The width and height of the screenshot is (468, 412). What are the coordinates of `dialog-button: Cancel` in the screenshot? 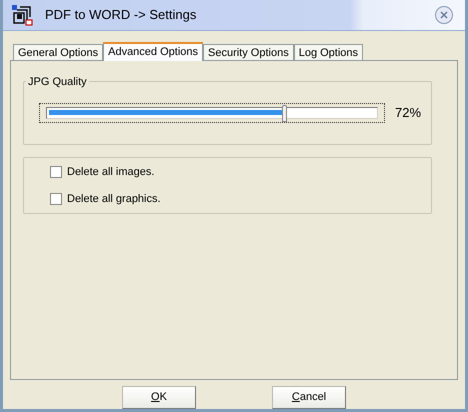 It's located at (309, 397).